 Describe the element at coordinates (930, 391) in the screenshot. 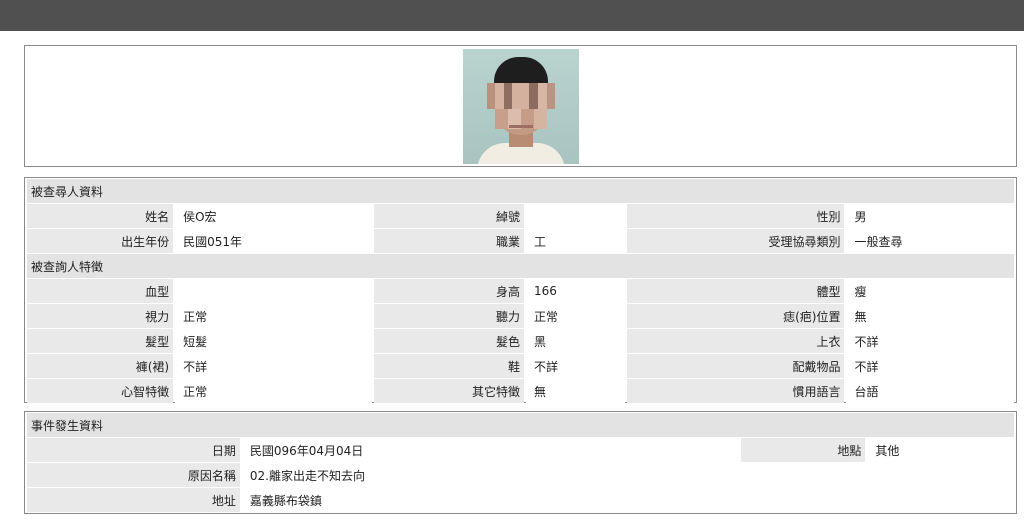

I see `feature-value: 台語` at that location.